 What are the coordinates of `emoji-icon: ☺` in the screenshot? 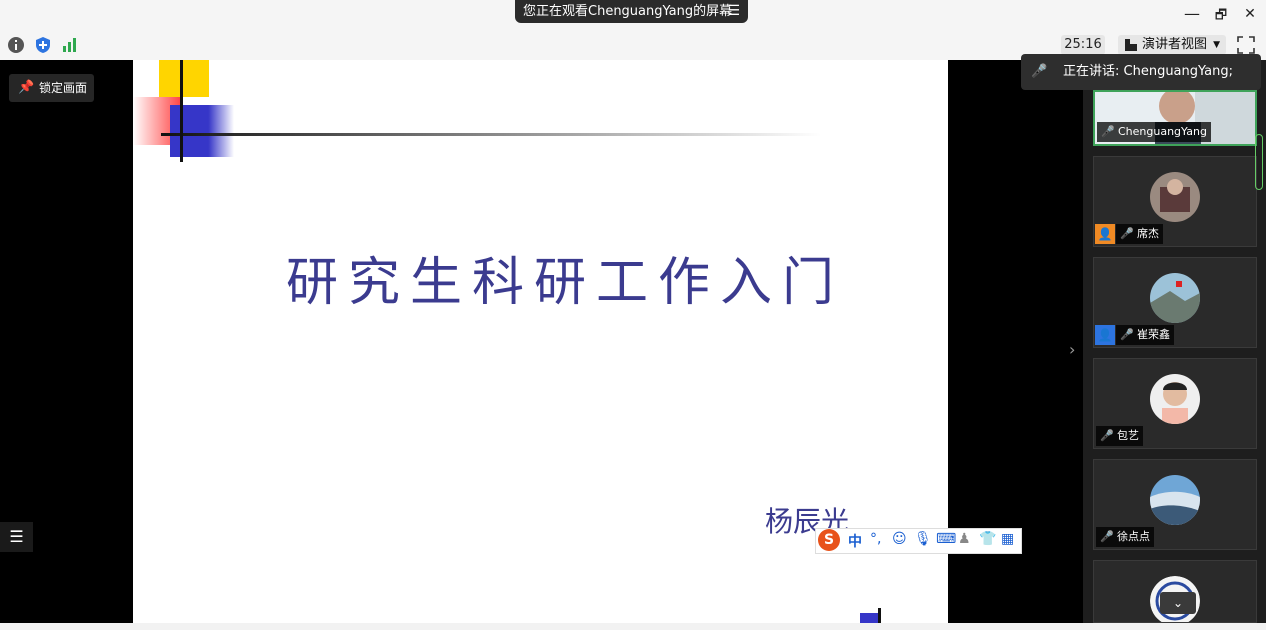 It's located at (899, 539).